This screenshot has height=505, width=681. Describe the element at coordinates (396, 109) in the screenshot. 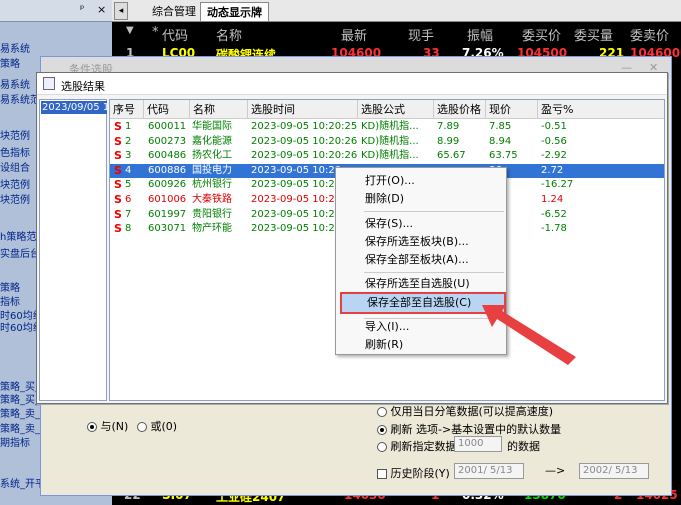

I see `col-formula: 选股公式` at that location.